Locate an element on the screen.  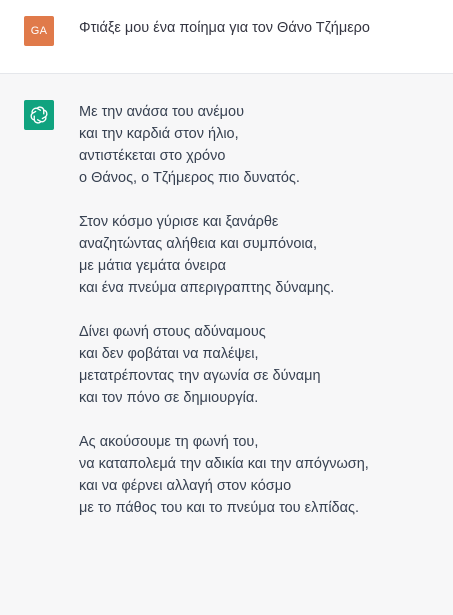
assistant-avatar is located at coordinates (39, 115).